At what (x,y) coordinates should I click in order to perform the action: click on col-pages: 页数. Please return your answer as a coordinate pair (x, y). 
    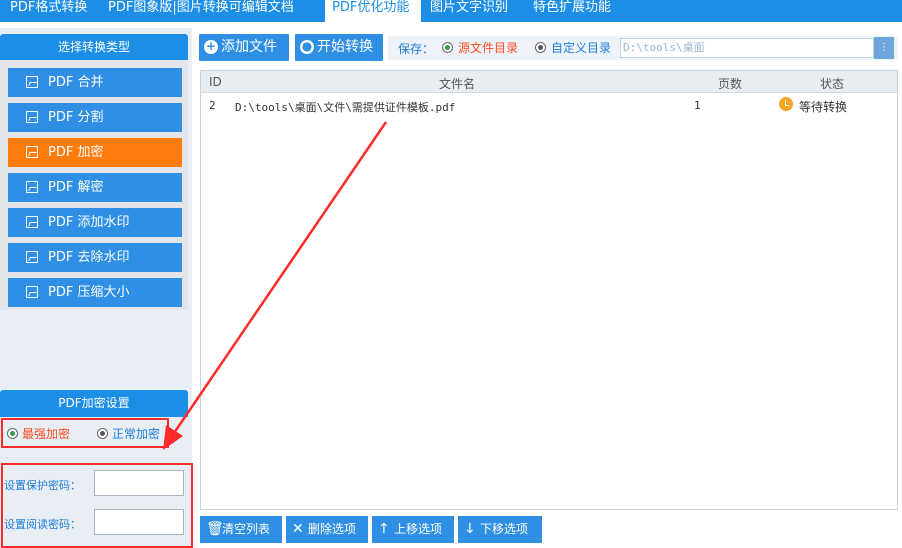
    Looking at the image, I should click on (730, 83).